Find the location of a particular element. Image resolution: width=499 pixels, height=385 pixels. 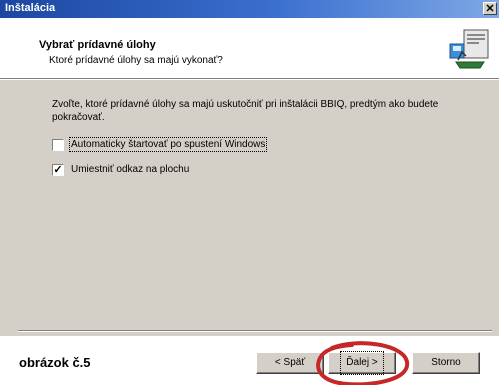

desktop-shortcut-checkbox: ✓ is located at coordinates (58, 170).